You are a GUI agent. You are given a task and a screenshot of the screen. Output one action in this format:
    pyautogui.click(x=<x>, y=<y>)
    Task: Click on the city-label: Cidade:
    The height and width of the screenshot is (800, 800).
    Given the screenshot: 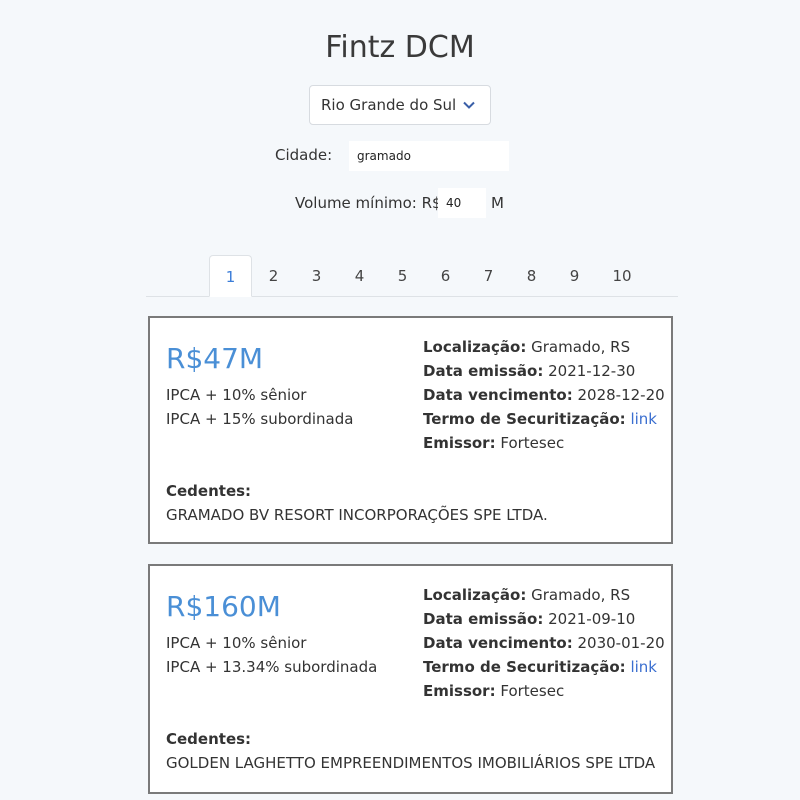 What is the action you would take?
    pyautogui.click(x=304, y=155)
    